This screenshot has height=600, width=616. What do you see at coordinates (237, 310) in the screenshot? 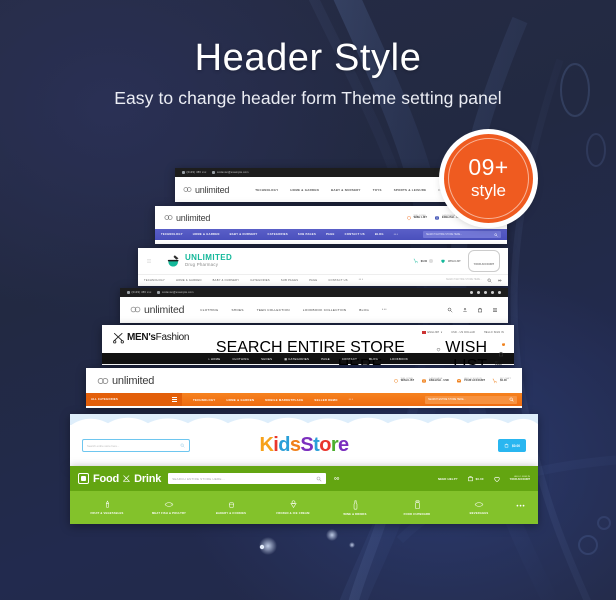
I see `m4-nav-item: SHOES` at bounding box center [237, 310].